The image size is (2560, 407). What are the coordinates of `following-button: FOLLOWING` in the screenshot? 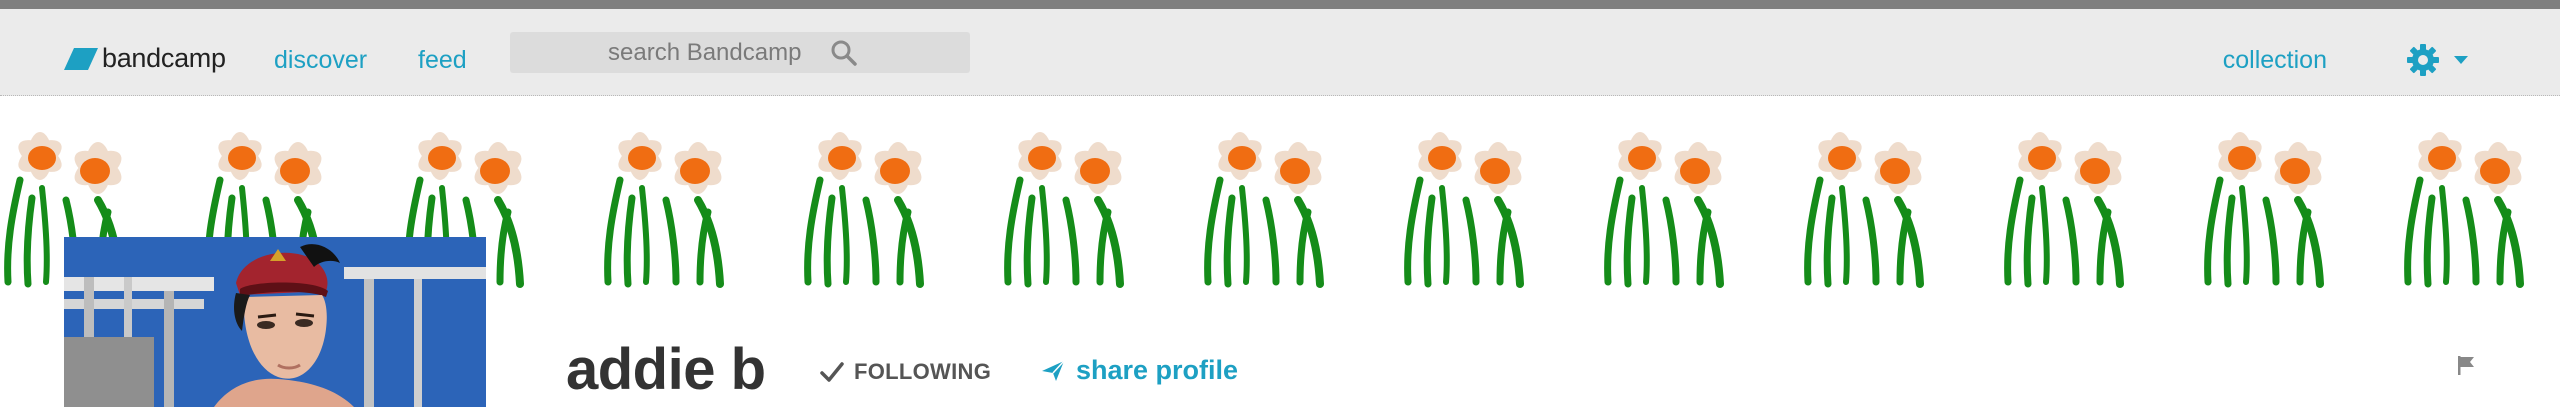 It's located at (905, 372).